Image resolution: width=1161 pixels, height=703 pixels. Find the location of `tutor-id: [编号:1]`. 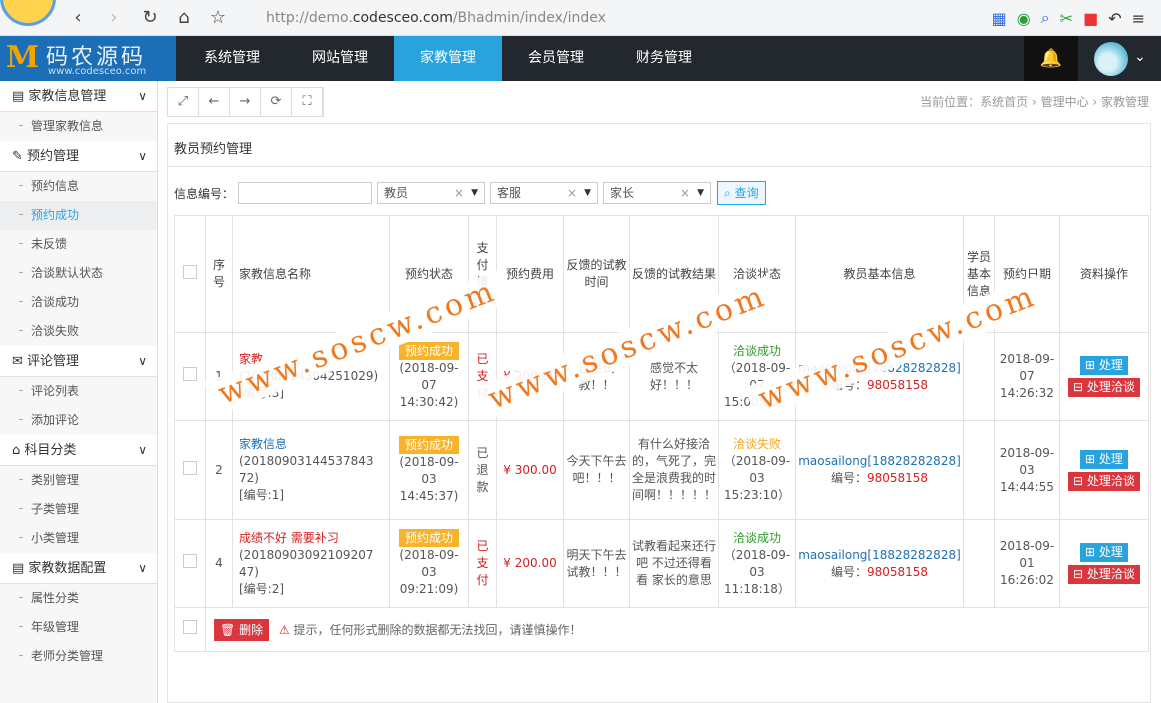

tutor-id: [编号:1] is located at coordinates (262, 495).